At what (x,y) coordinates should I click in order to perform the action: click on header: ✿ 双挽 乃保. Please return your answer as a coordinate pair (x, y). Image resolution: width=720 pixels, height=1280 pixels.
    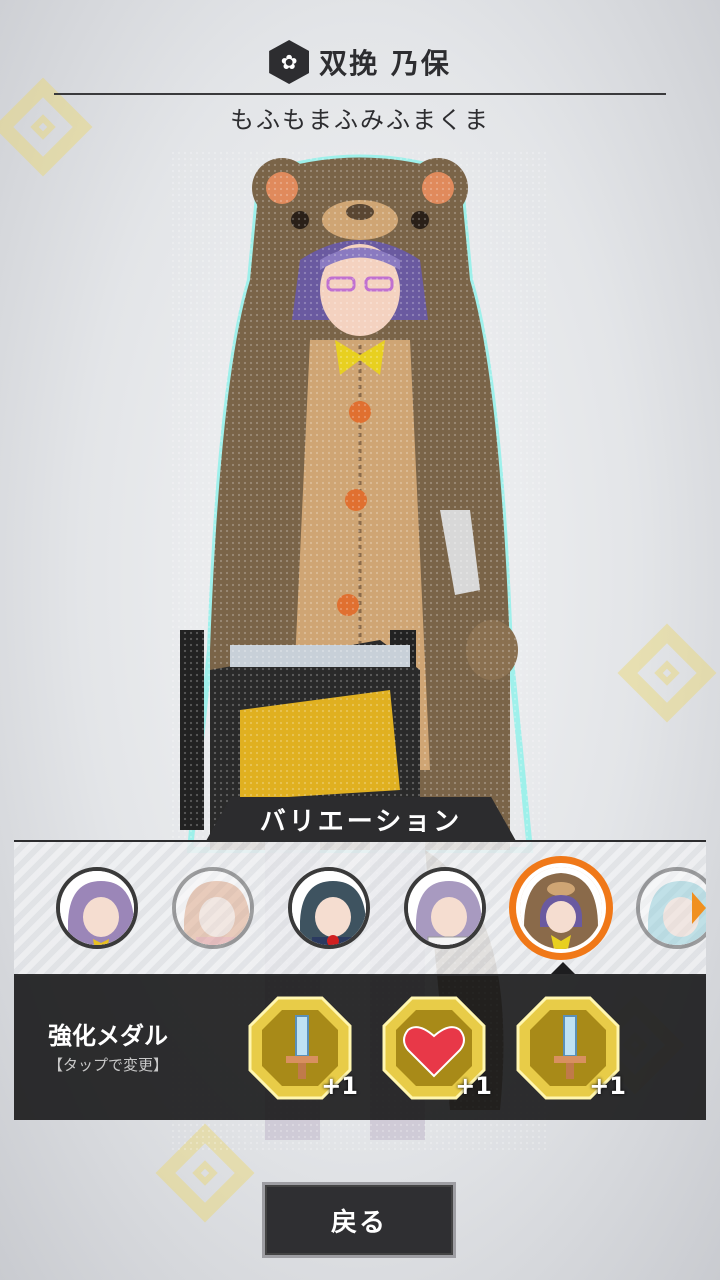
    Looking at the image, I should click on (360, 68).